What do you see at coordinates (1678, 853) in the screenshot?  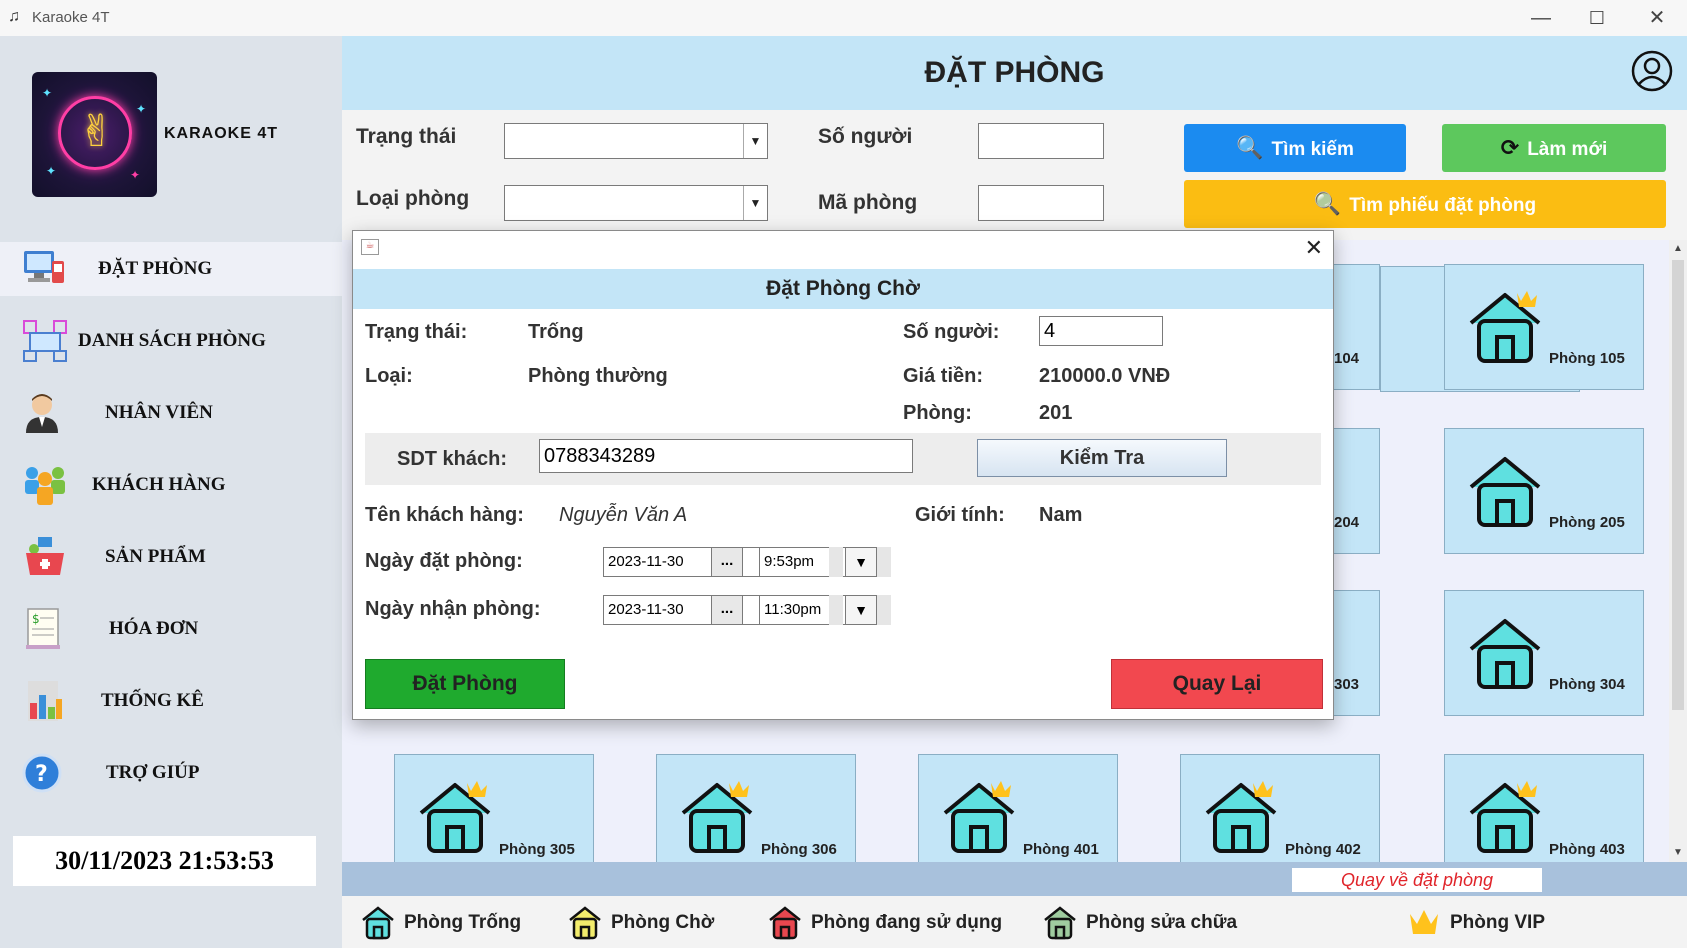 I see `scroll-down-arrow: ▼` at bounding box center [1678, 853].